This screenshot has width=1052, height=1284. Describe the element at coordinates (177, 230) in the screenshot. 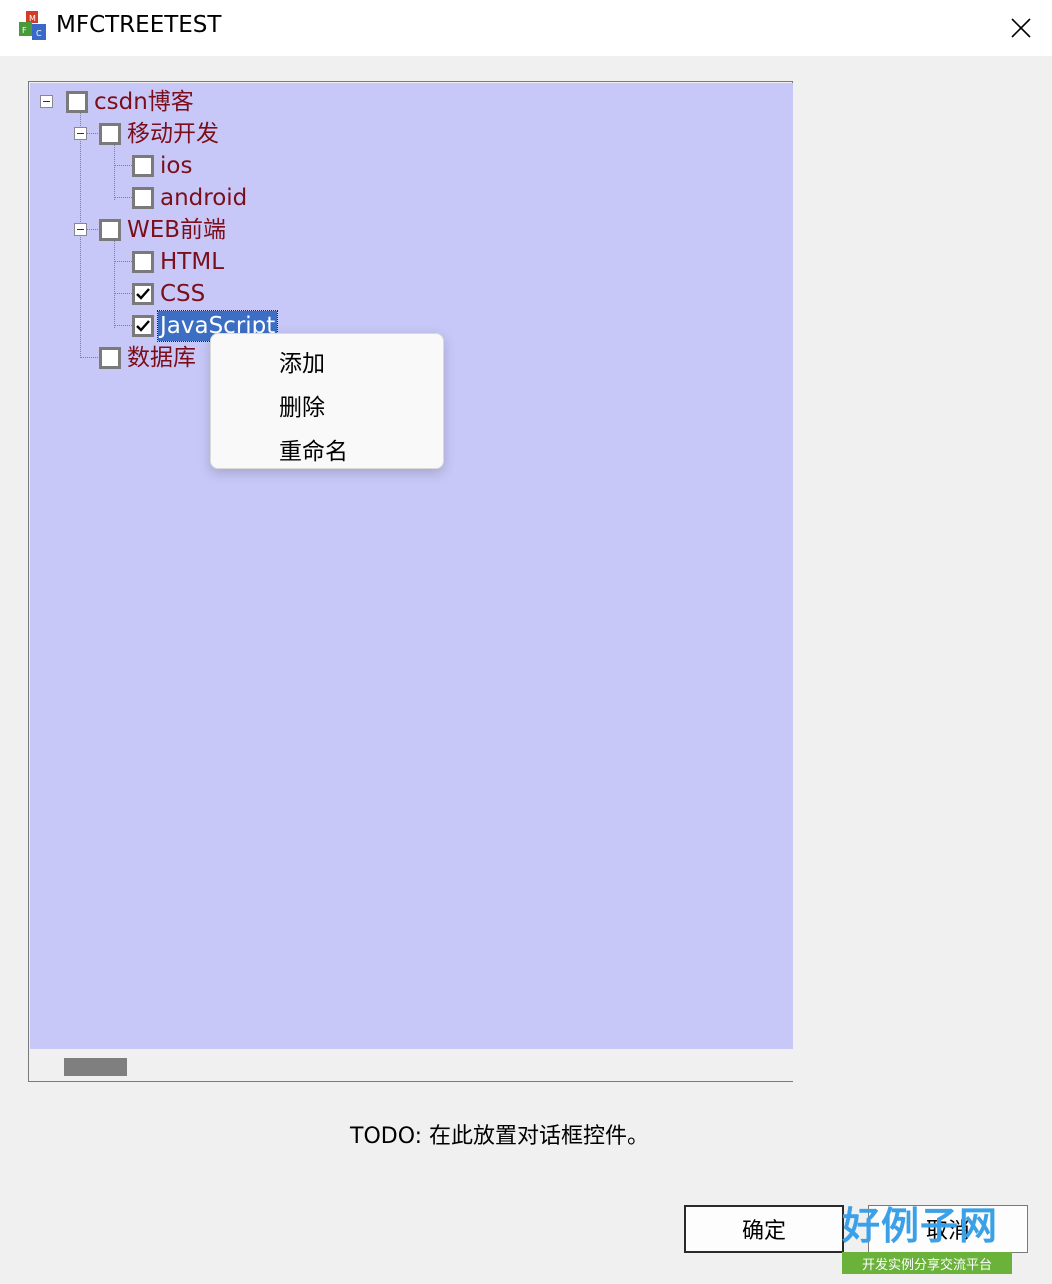

I see `tree-item-label: WEB前端` at that location.